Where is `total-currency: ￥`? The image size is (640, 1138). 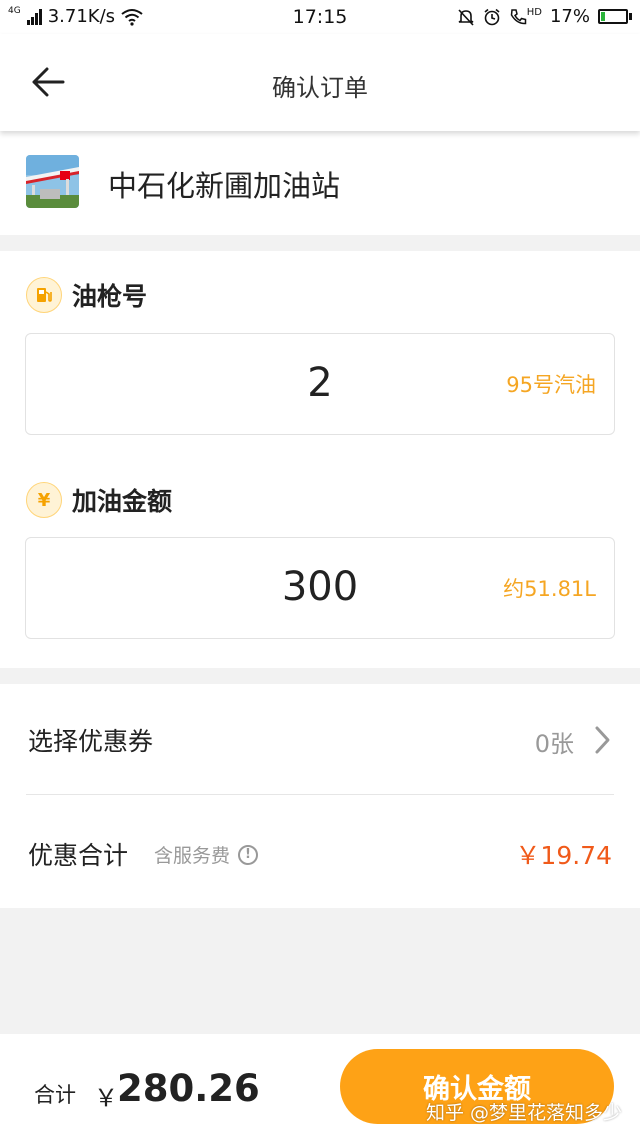
total-currency: ￥ is located at coordinates (106, 1098).